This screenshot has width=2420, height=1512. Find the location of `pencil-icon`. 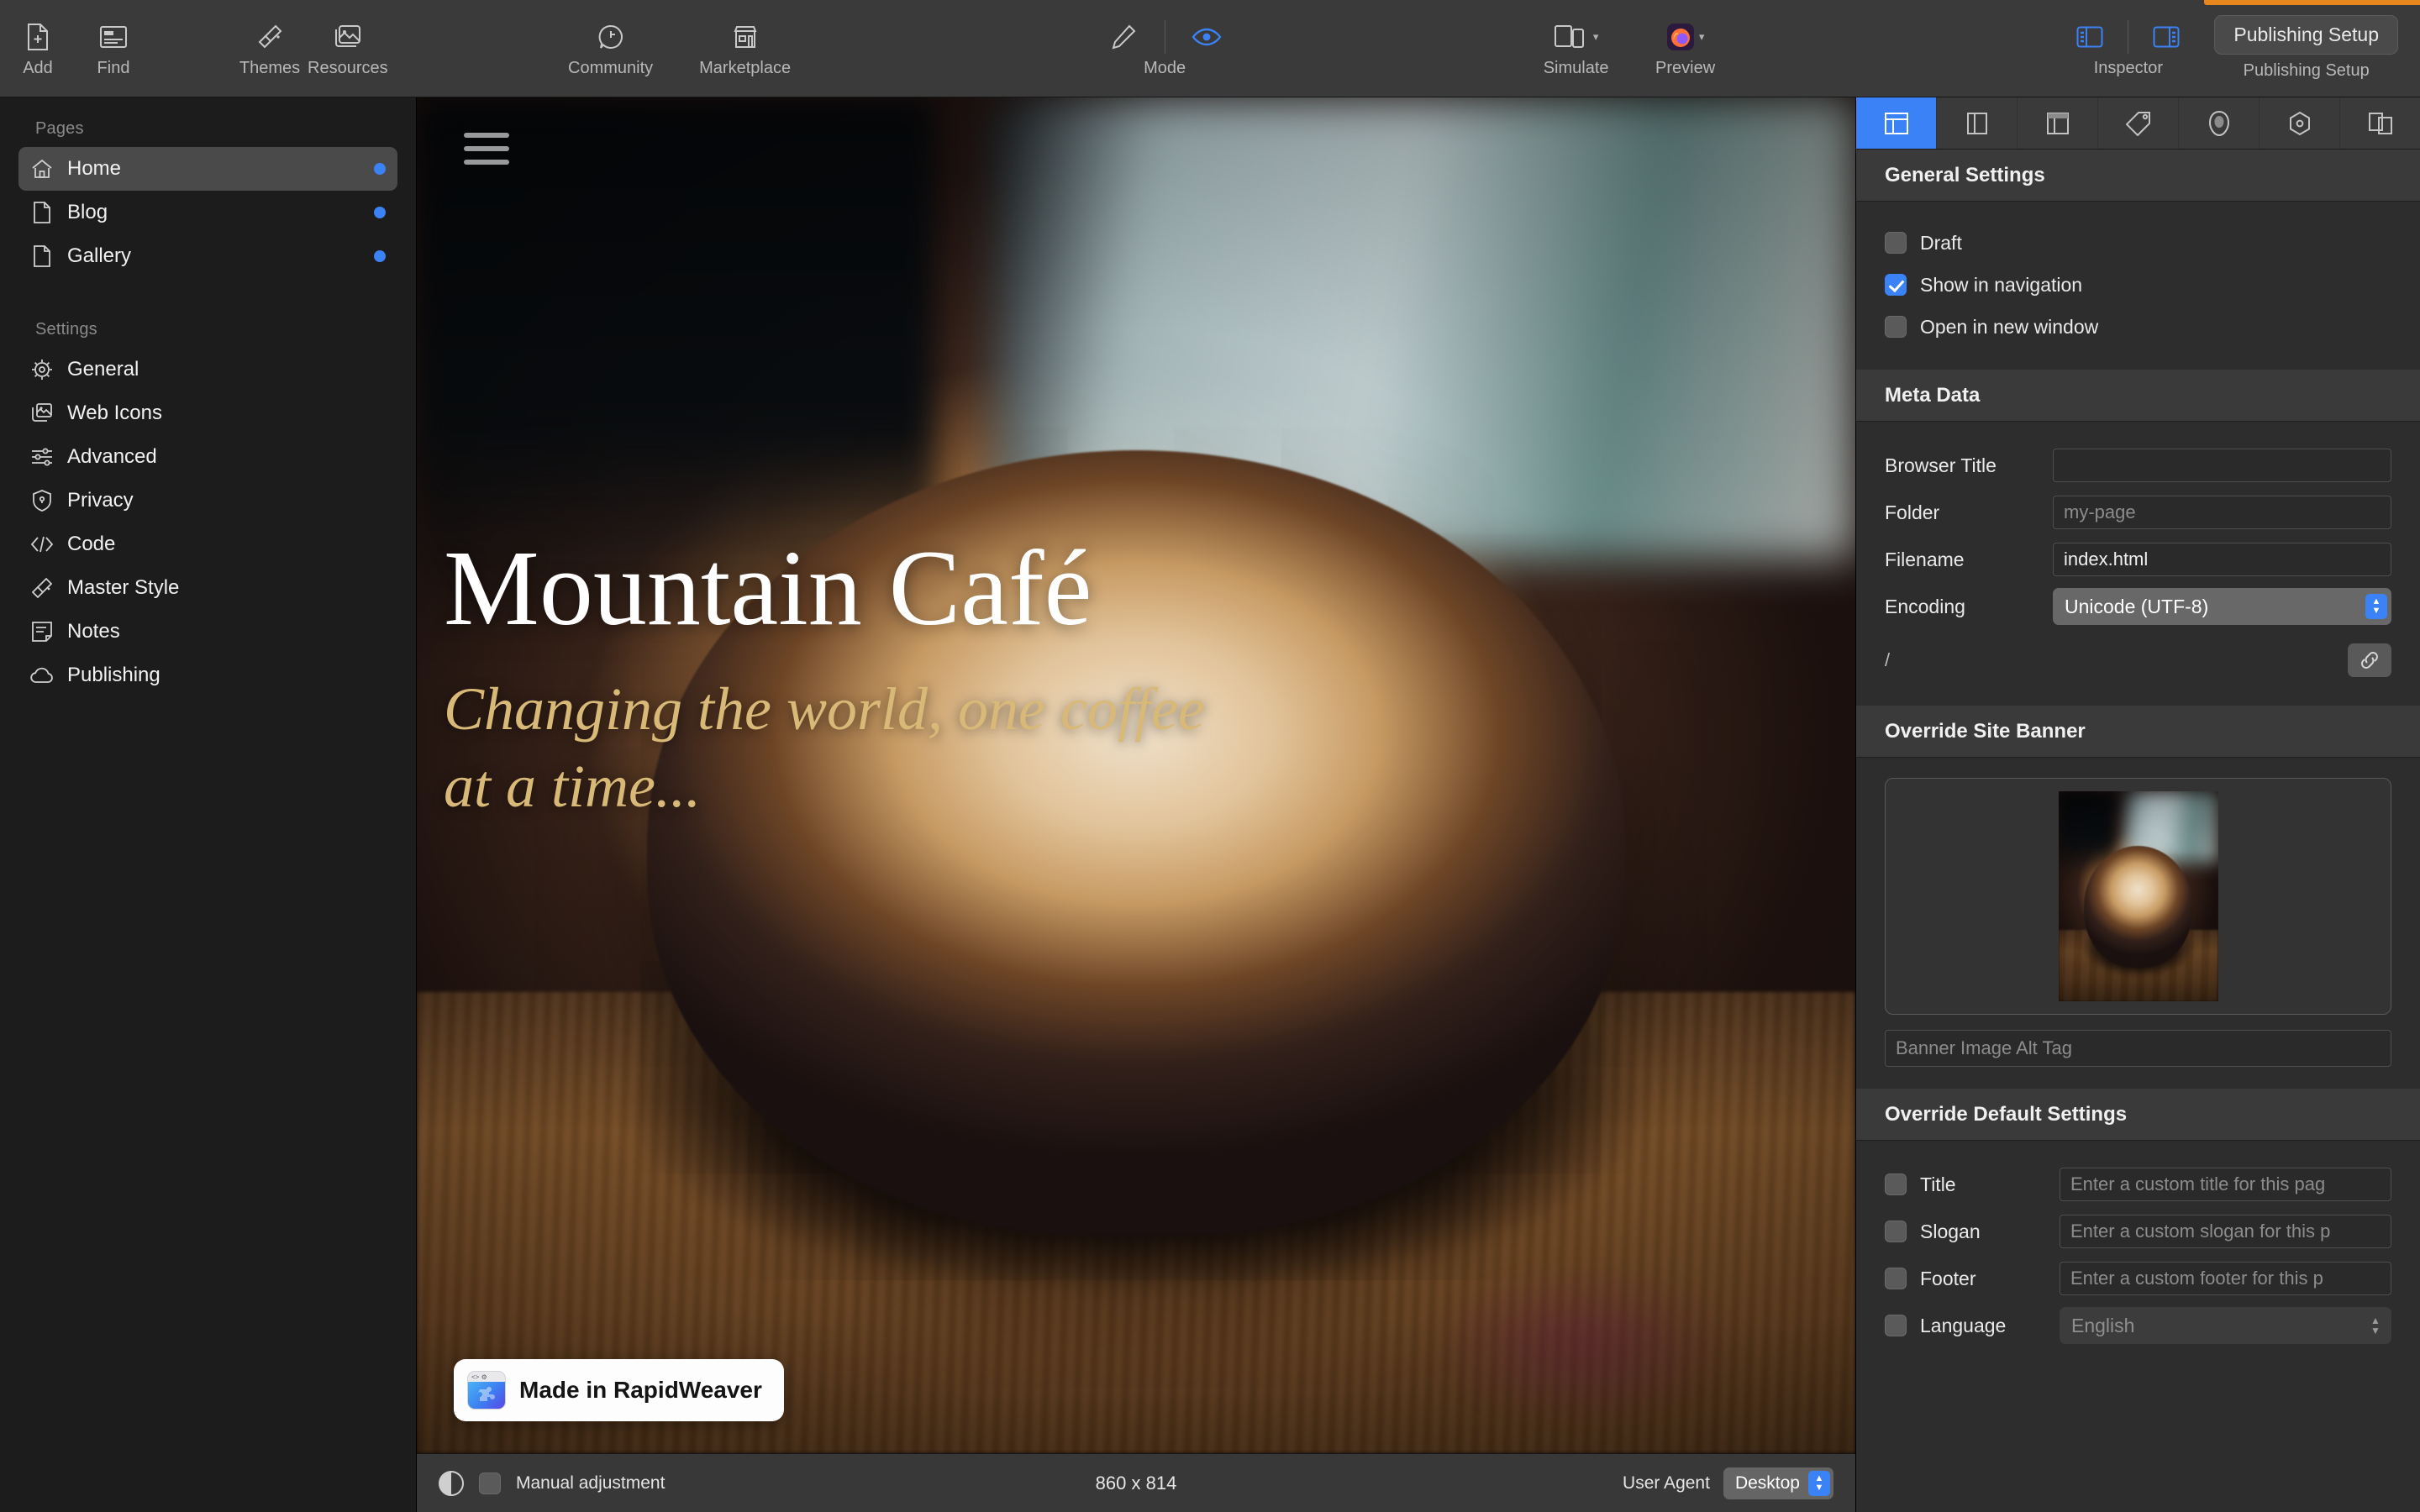

pencil-icon is located at coordinates (1123, 37).